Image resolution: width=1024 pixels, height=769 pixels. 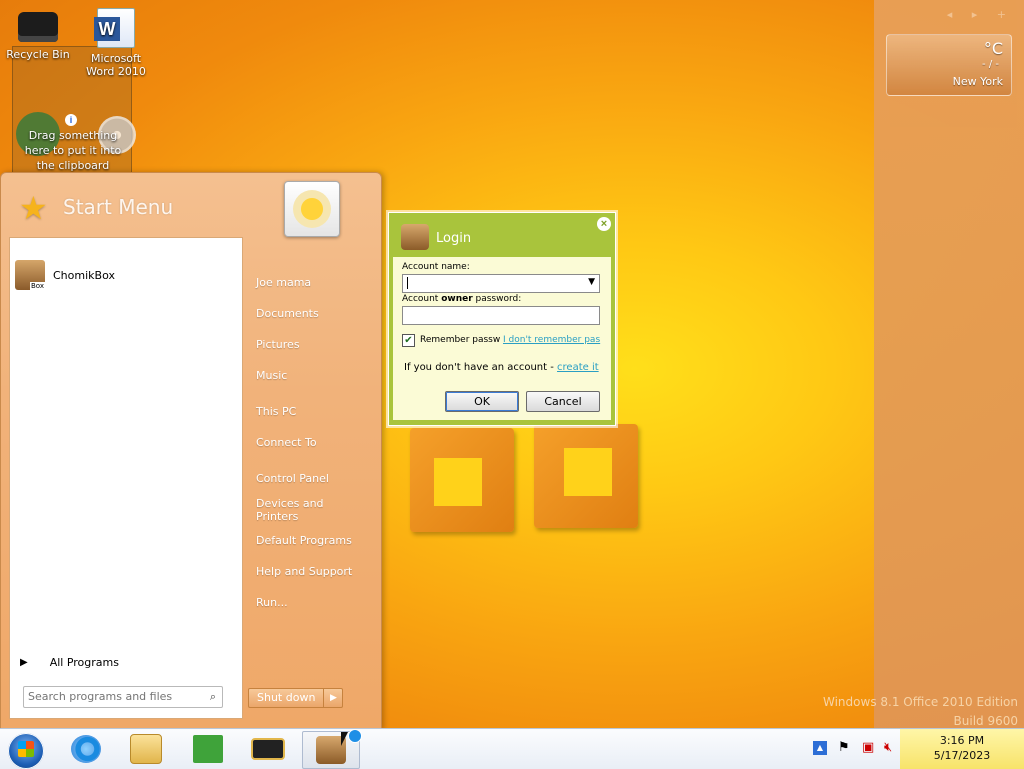 I want to click on create-account-link: create it, so click(x=578, y=367).